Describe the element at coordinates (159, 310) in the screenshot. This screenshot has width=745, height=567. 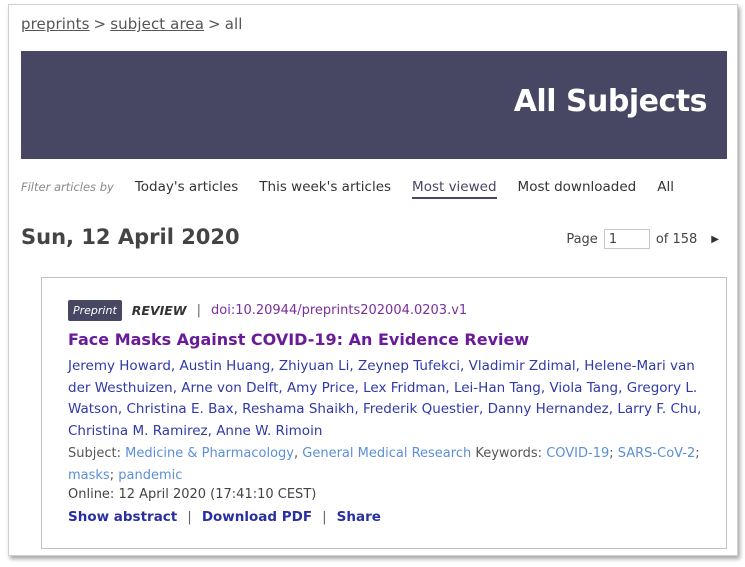
I see `article-type: REVIEW` at that location.